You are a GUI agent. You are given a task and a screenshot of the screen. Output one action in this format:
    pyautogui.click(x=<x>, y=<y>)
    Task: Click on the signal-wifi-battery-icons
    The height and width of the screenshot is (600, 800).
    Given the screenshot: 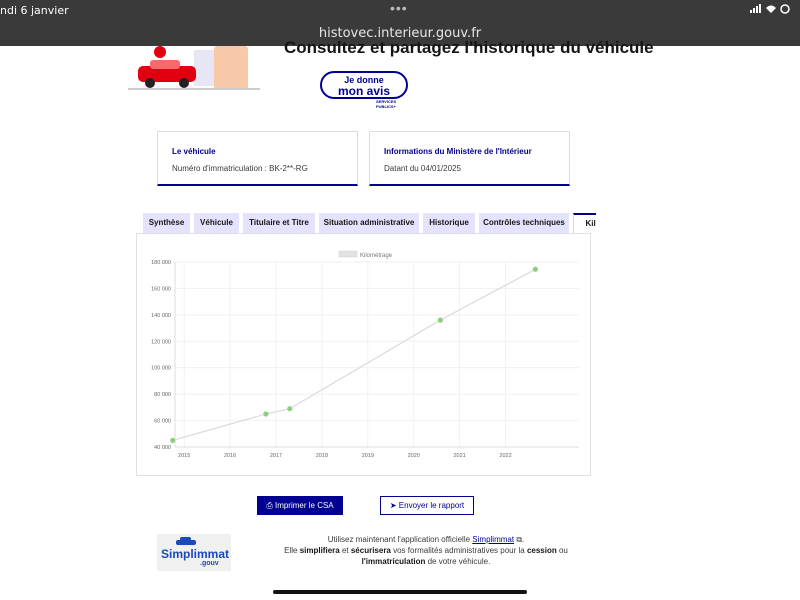 What is the action you would take?
    pyautogui.click(x=773, y=10)
    